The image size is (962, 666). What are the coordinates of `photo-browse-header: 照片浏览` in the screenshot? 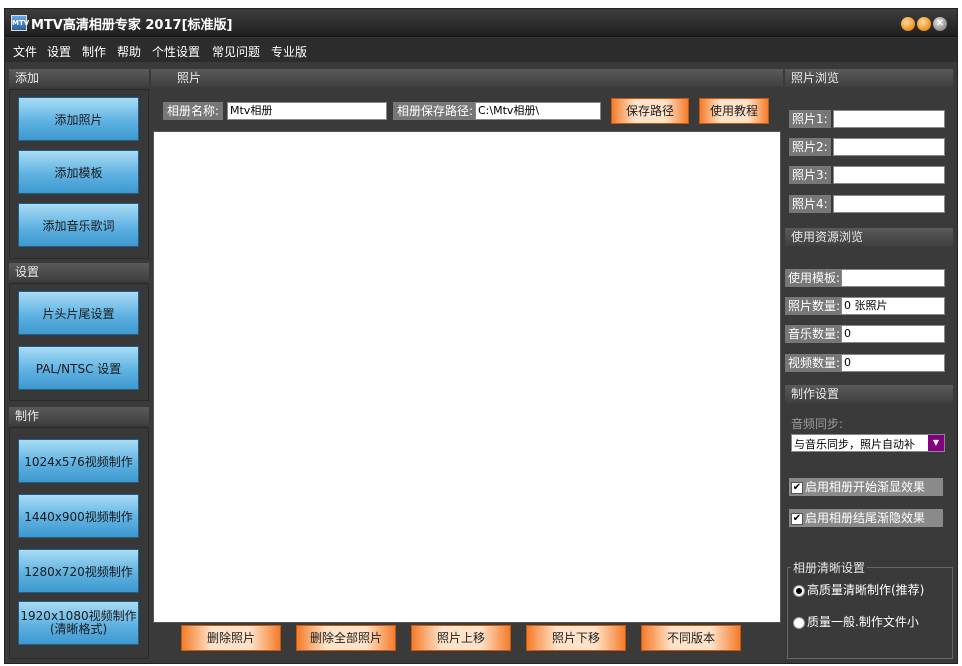 It's located at (869, 78).